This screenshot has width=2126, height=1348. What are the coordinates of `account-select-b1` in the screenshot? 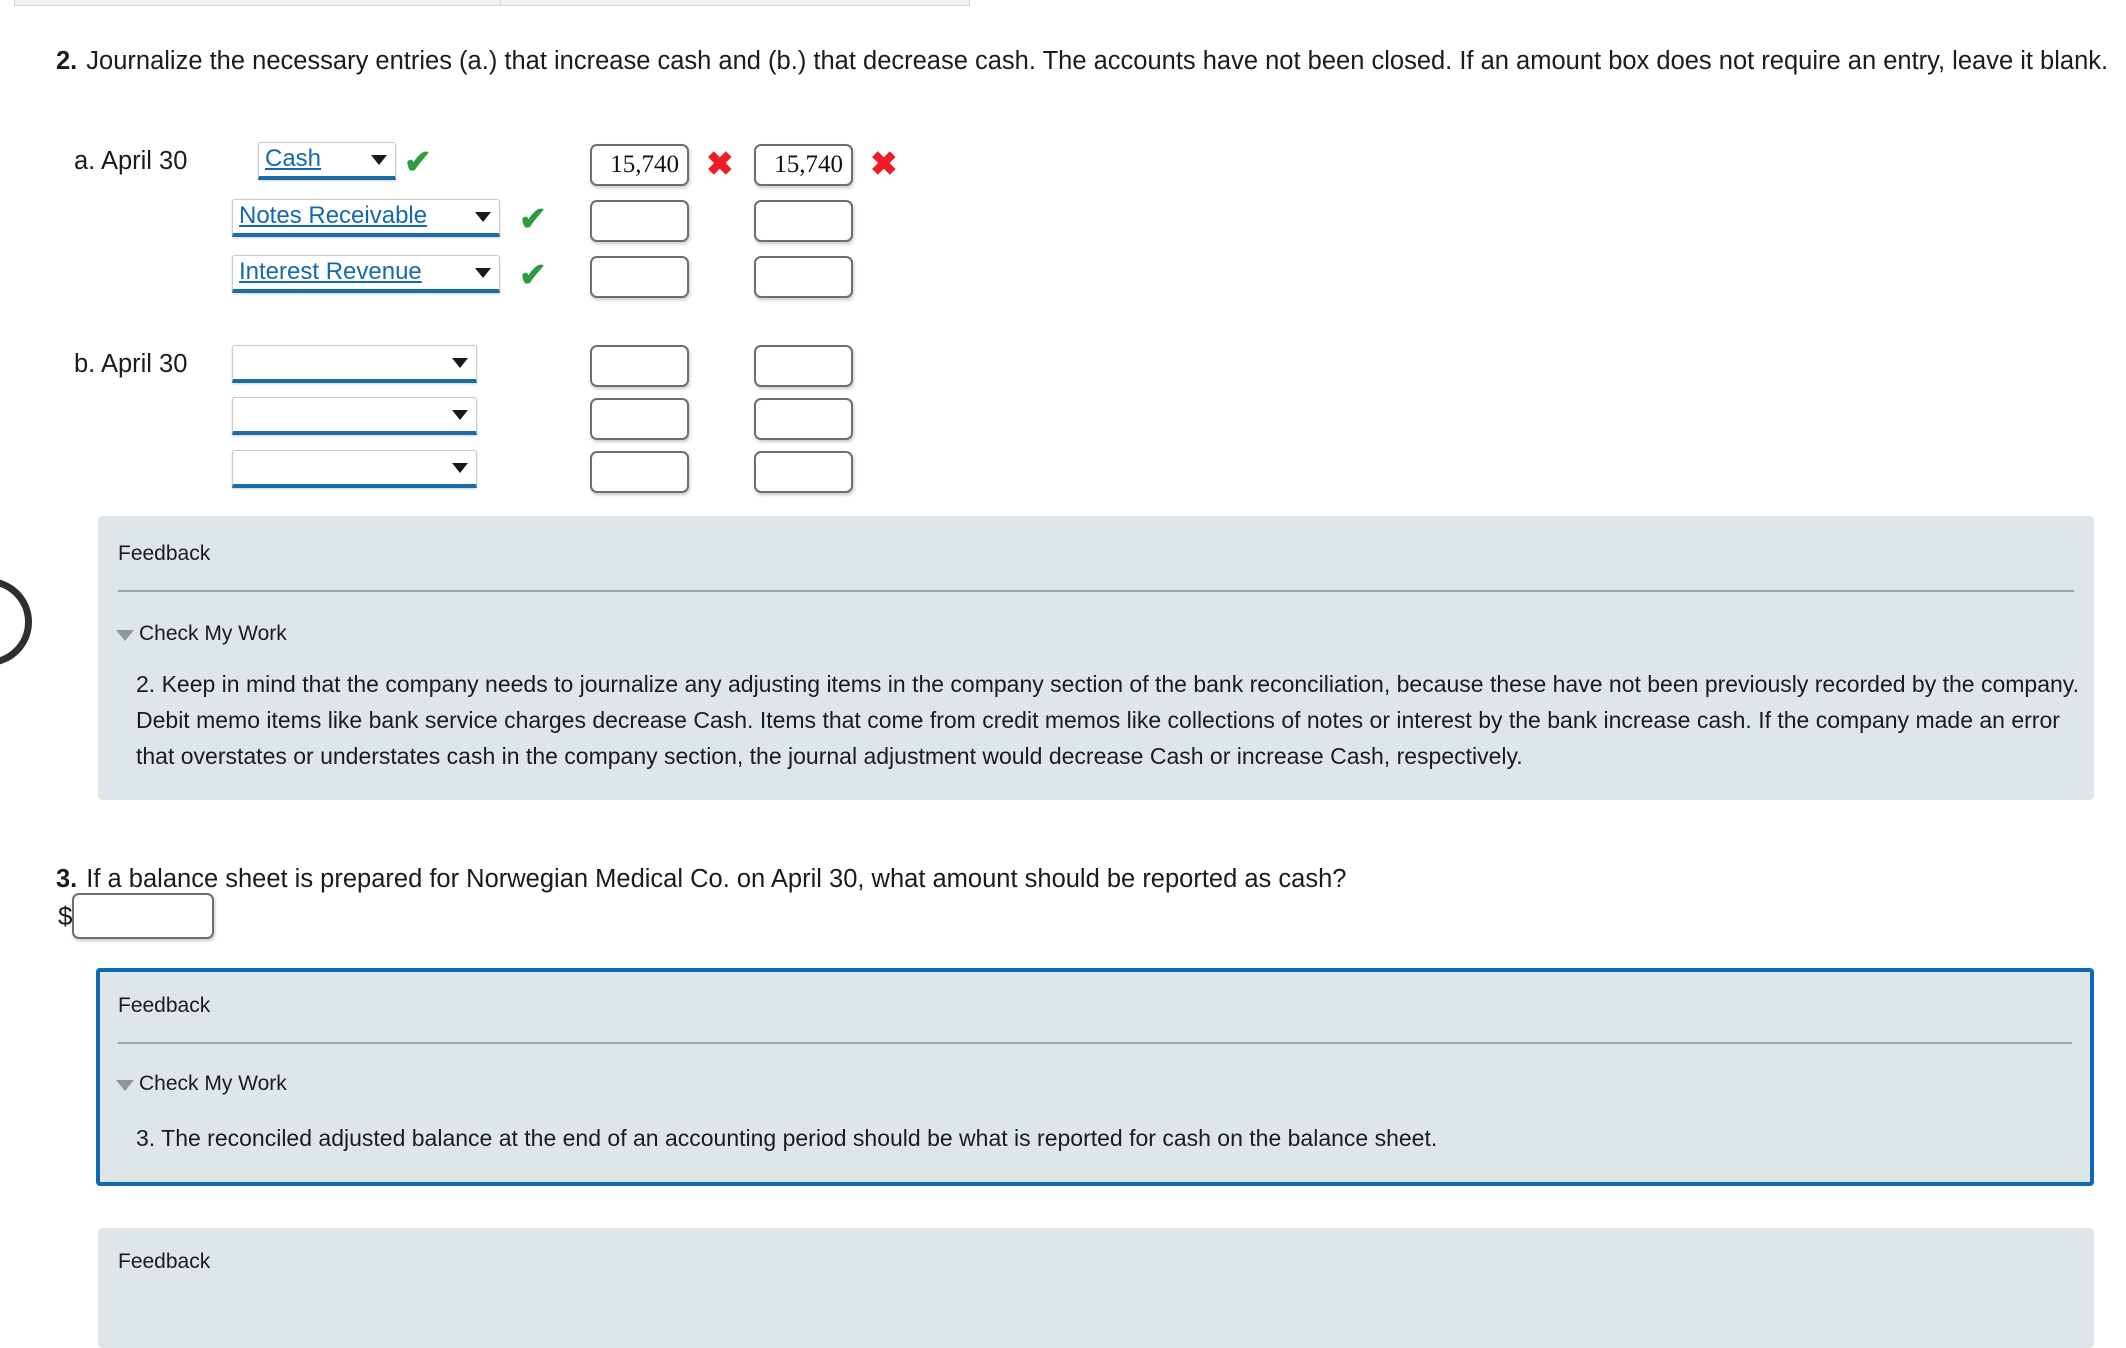 It's located at (354, 364).